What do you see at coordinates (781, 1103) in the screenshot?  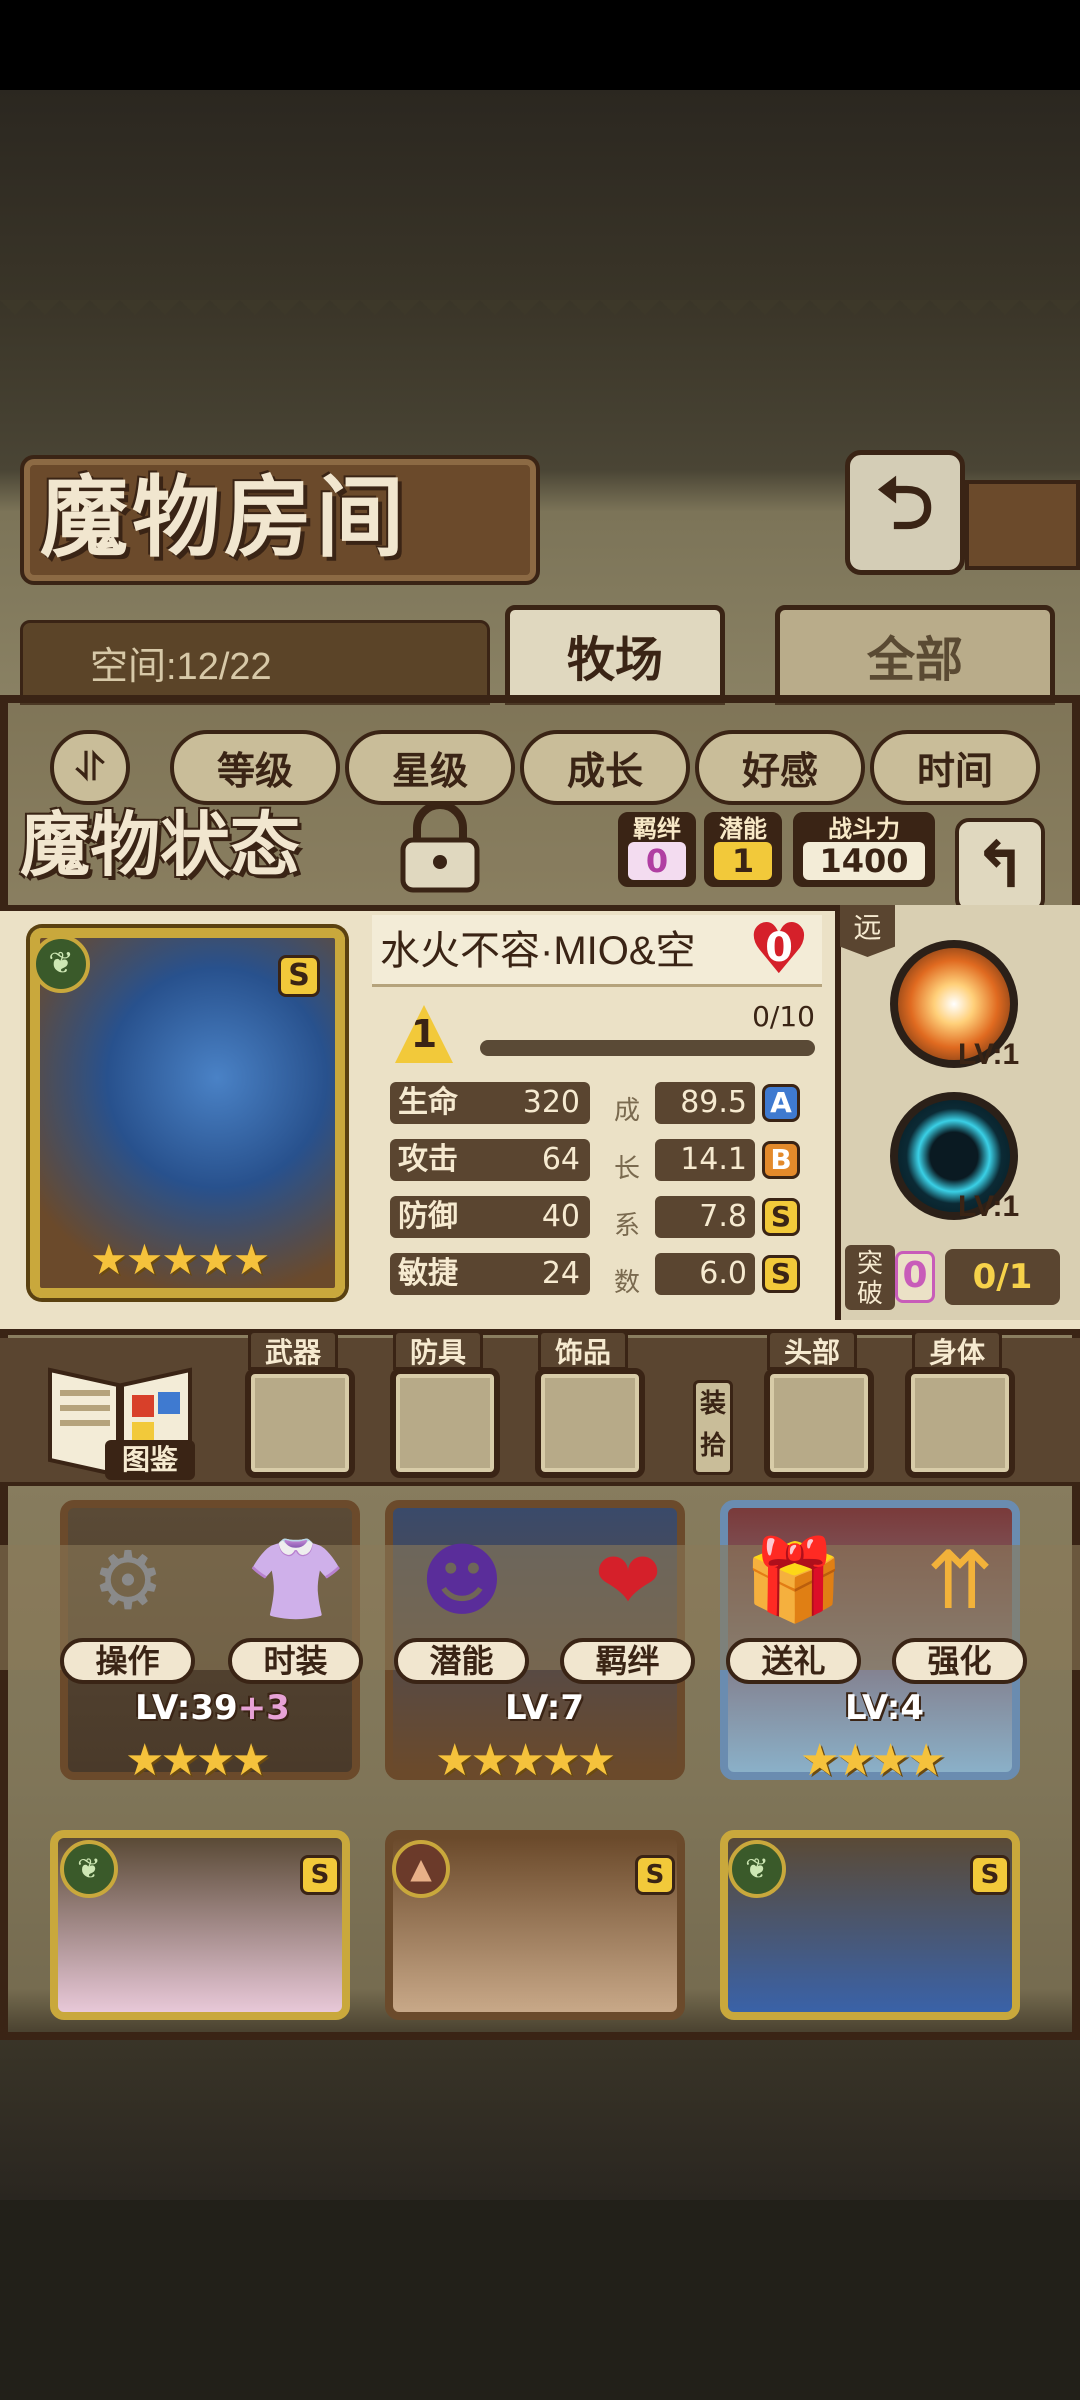 I see `grade-badge: A` at bounding box center [781, 1103].